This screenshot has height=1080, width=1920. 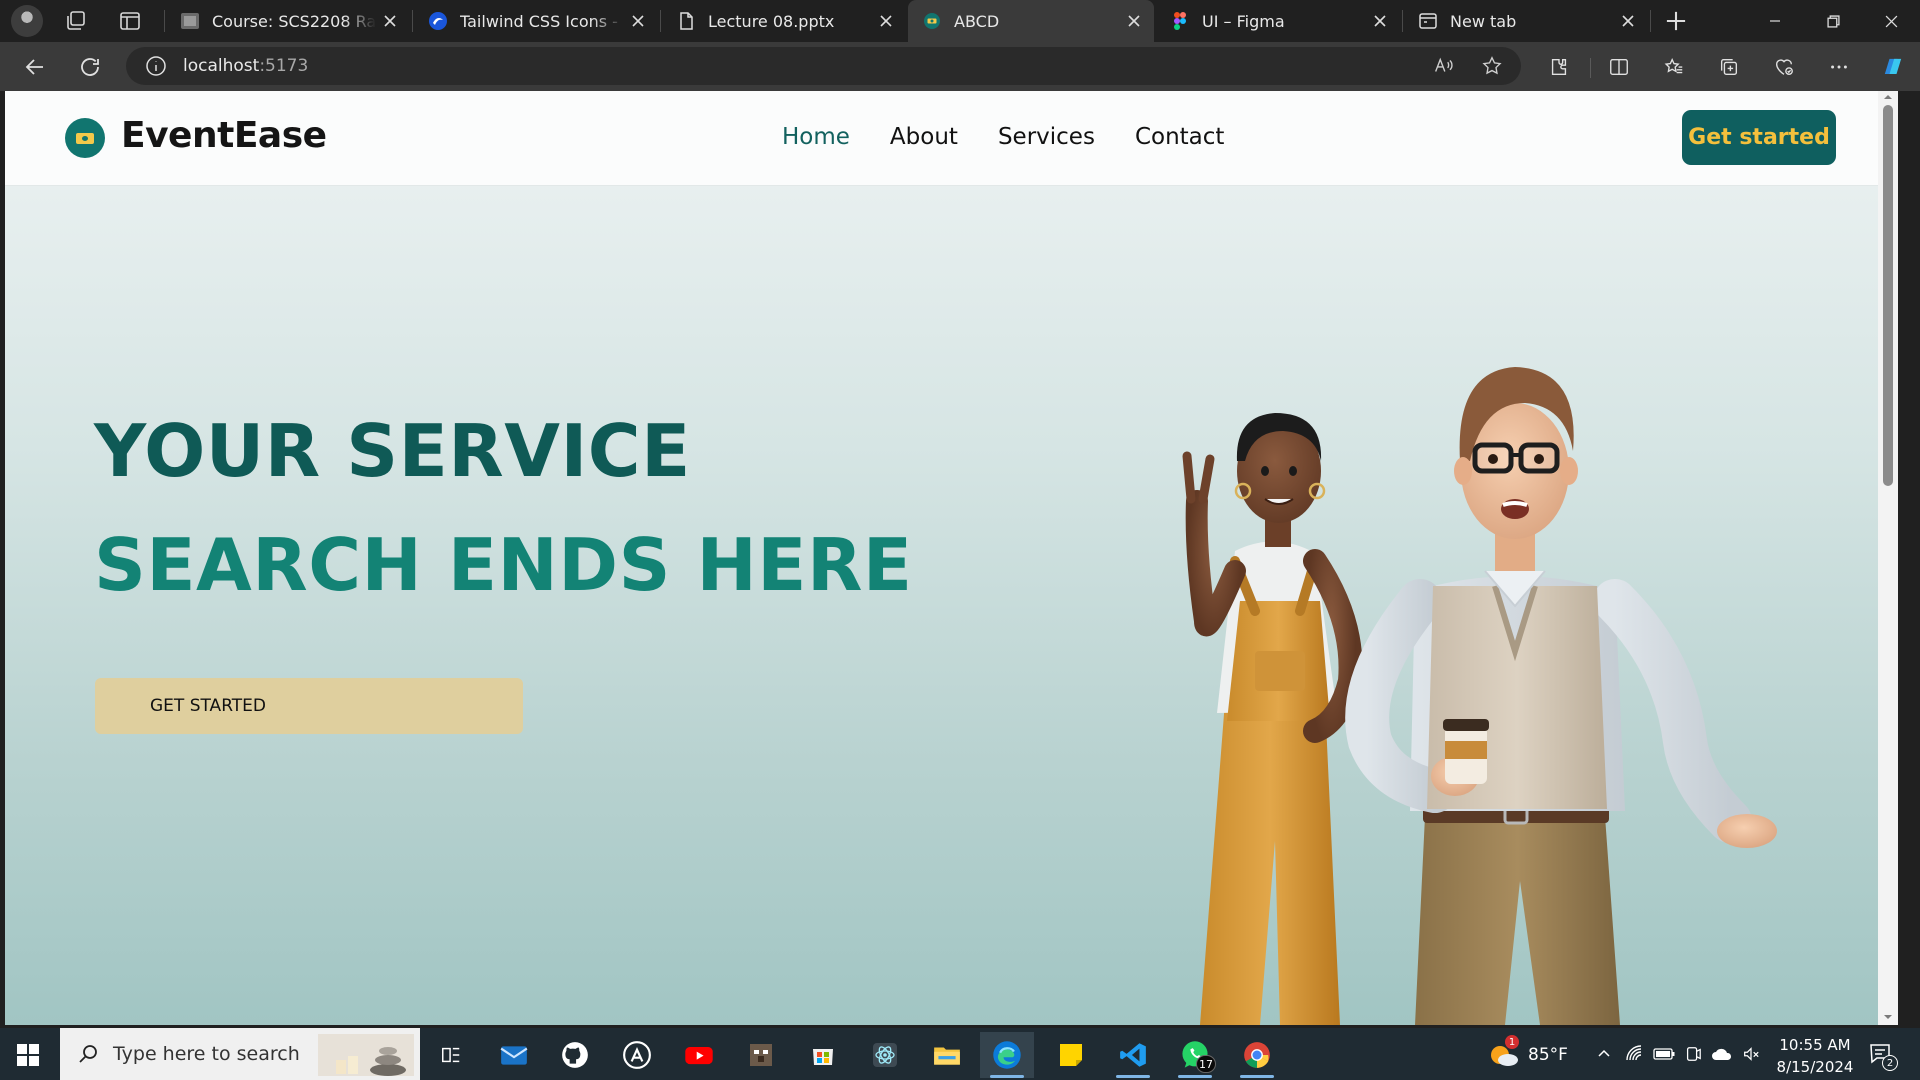 I want to click on taskbar-search: Type here to search, so click(x=240, y=1054).